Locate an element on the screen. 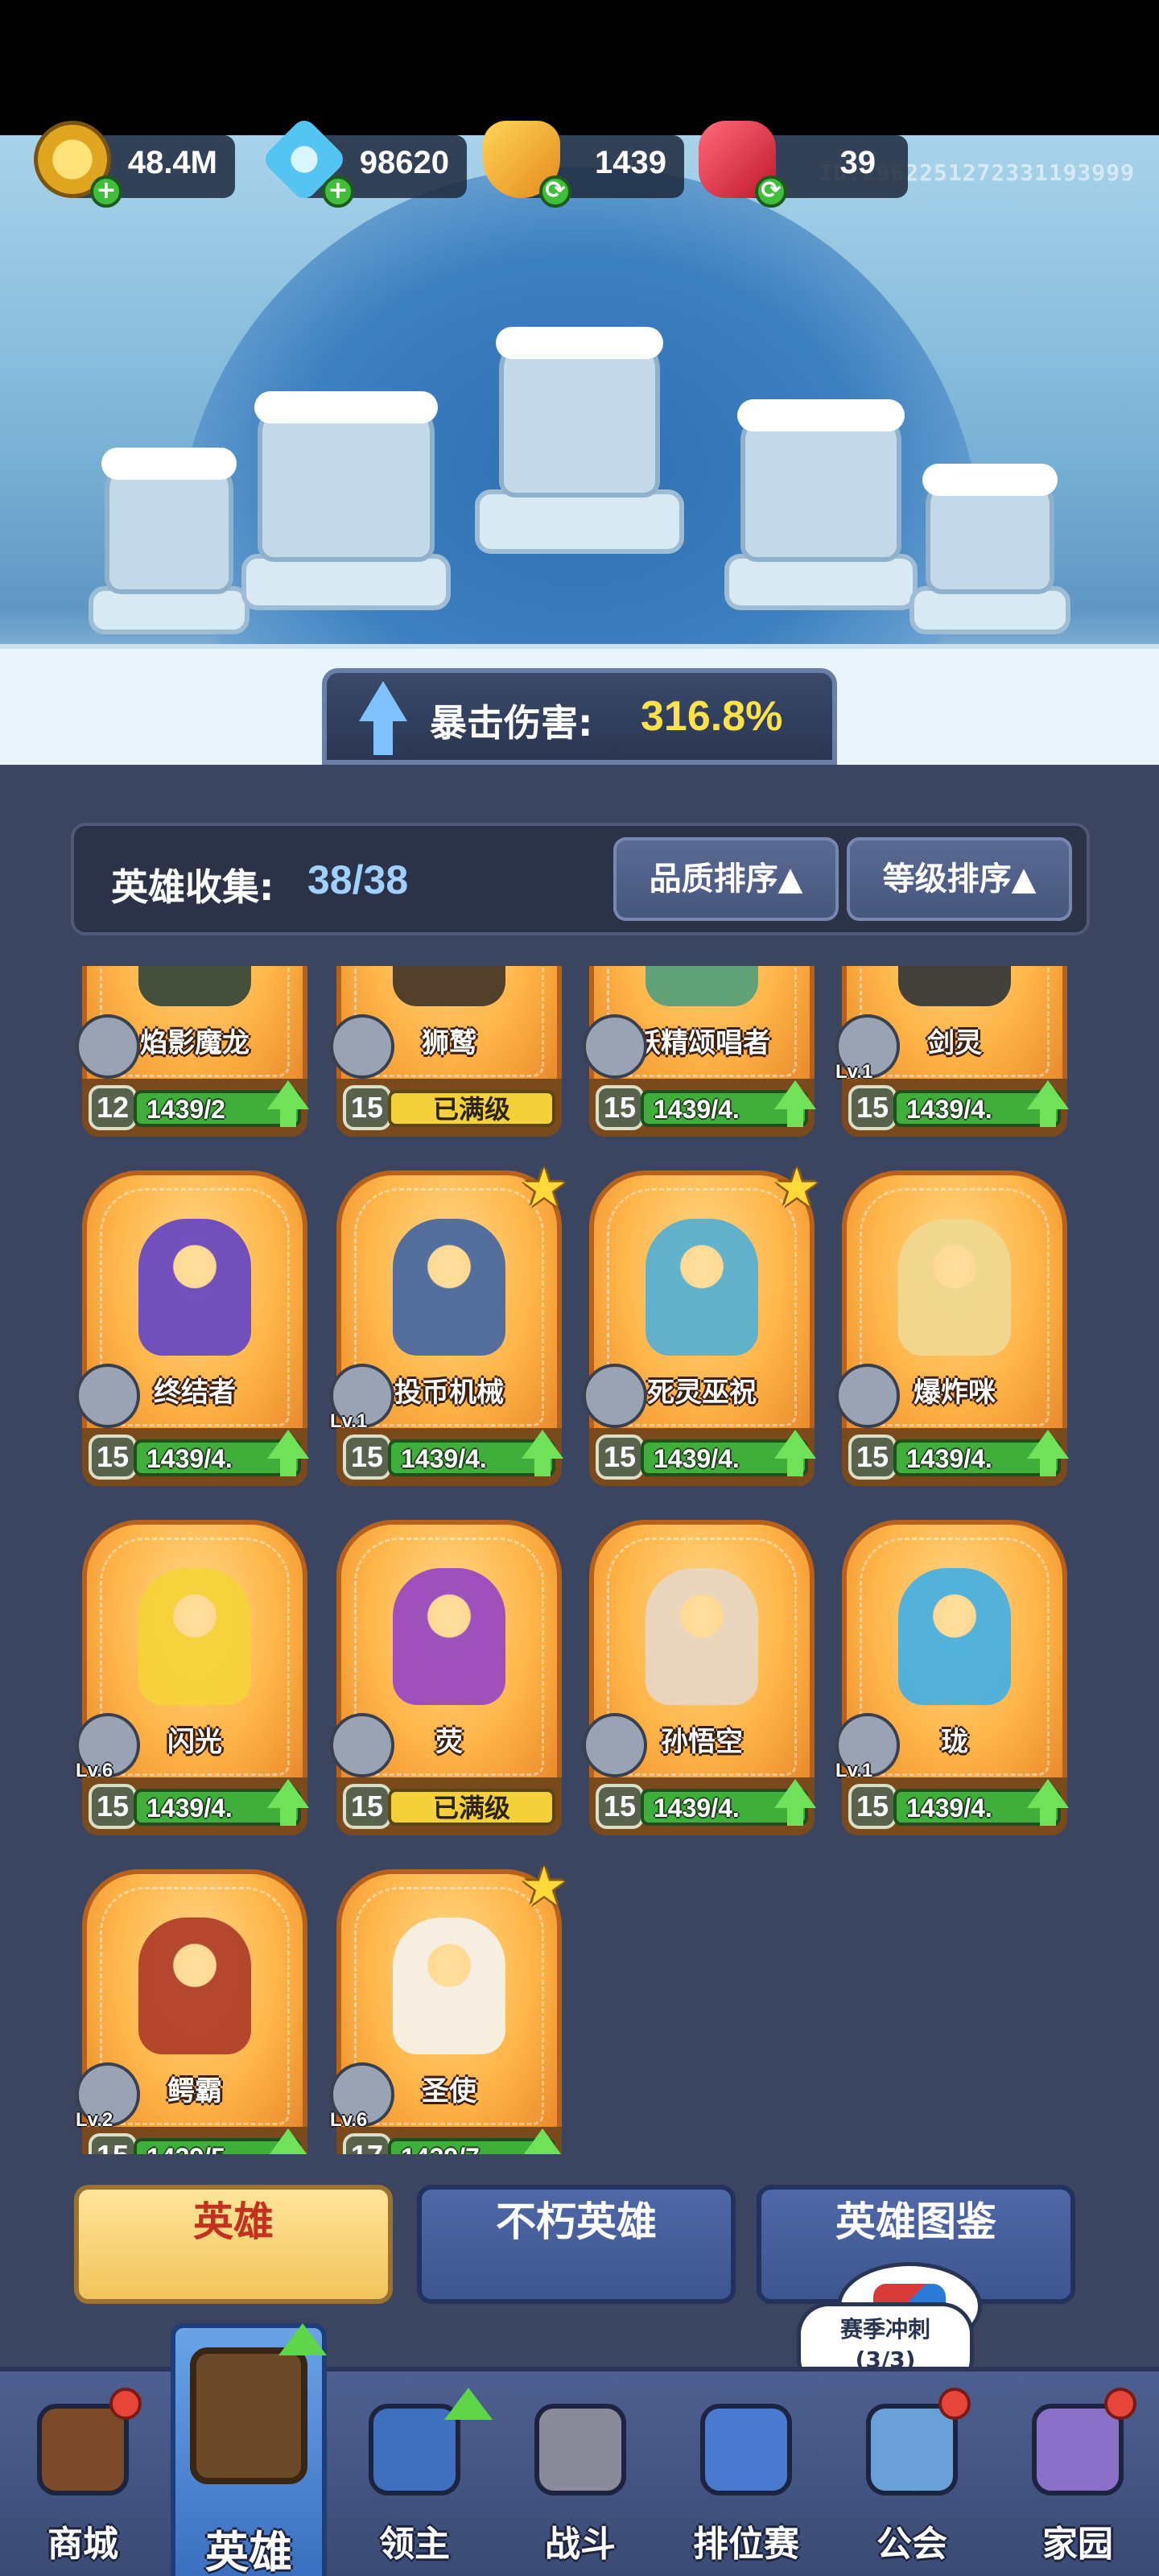 The width and height of the screenshot is (1159, 2576). shard-progress-text: 已满级 is located at coordinates (471, 1109).